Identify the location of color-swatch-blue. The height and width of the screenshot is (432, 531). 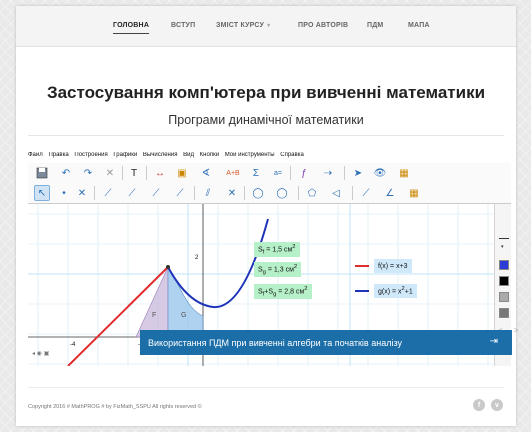
(504, 265).